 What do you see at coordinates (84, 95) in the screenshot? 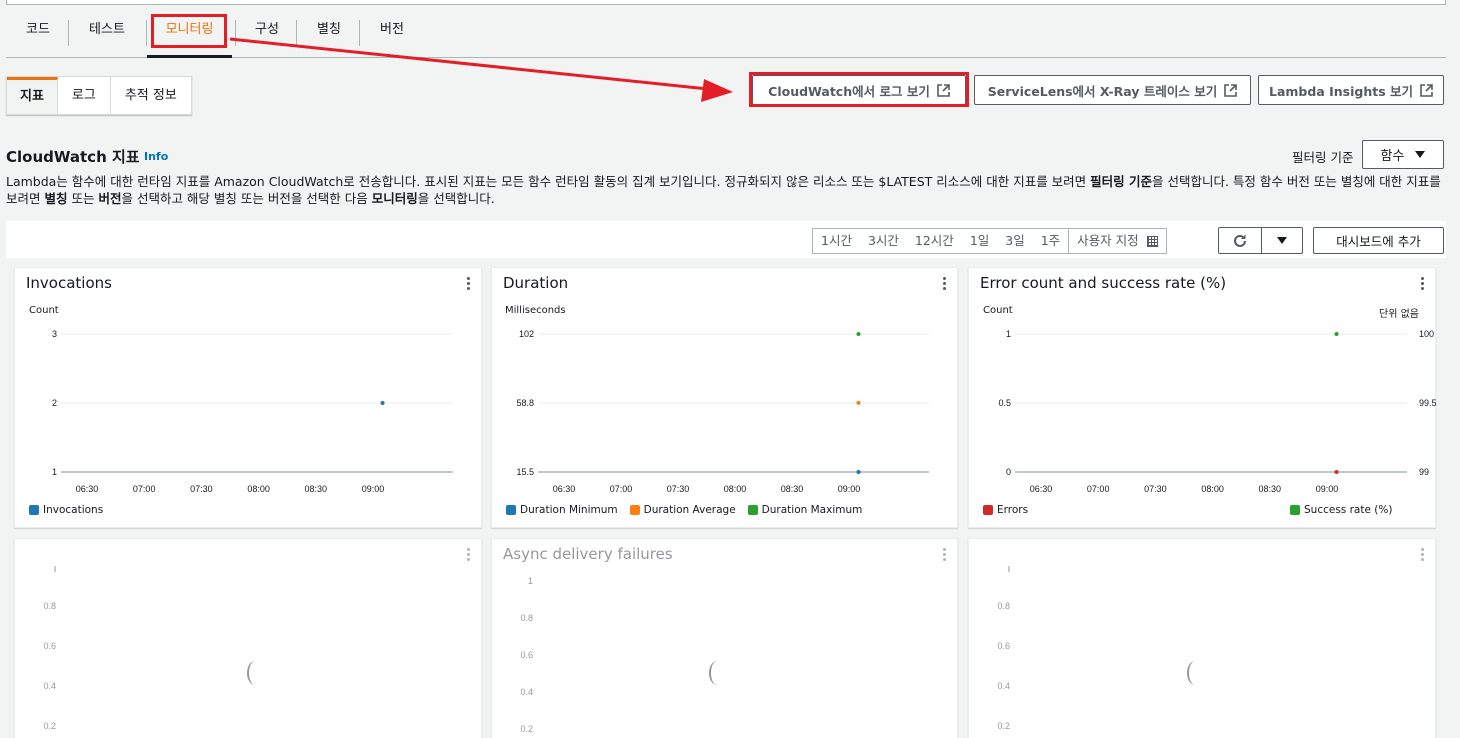
I see `sub-tab-logs: 로그` at bounding box center [84, 95].